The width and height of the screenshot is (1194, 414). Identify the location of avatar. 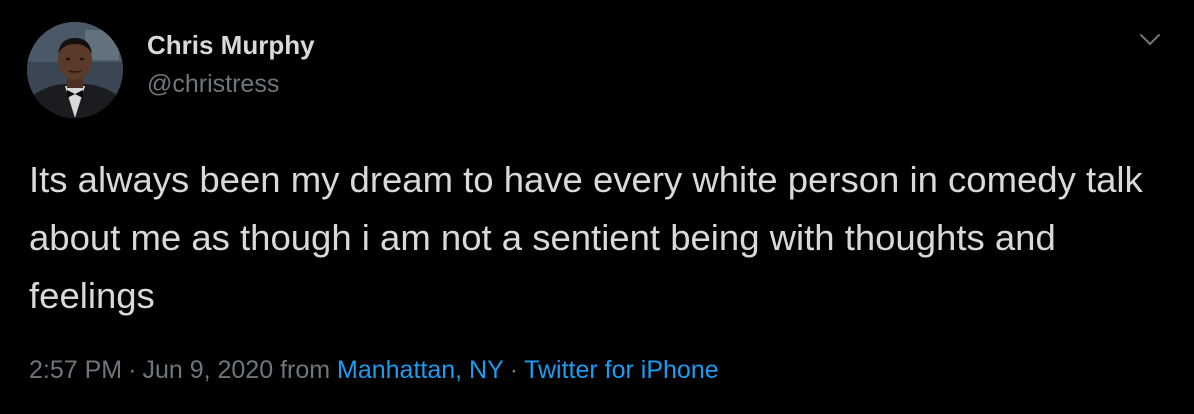
(75, 70).